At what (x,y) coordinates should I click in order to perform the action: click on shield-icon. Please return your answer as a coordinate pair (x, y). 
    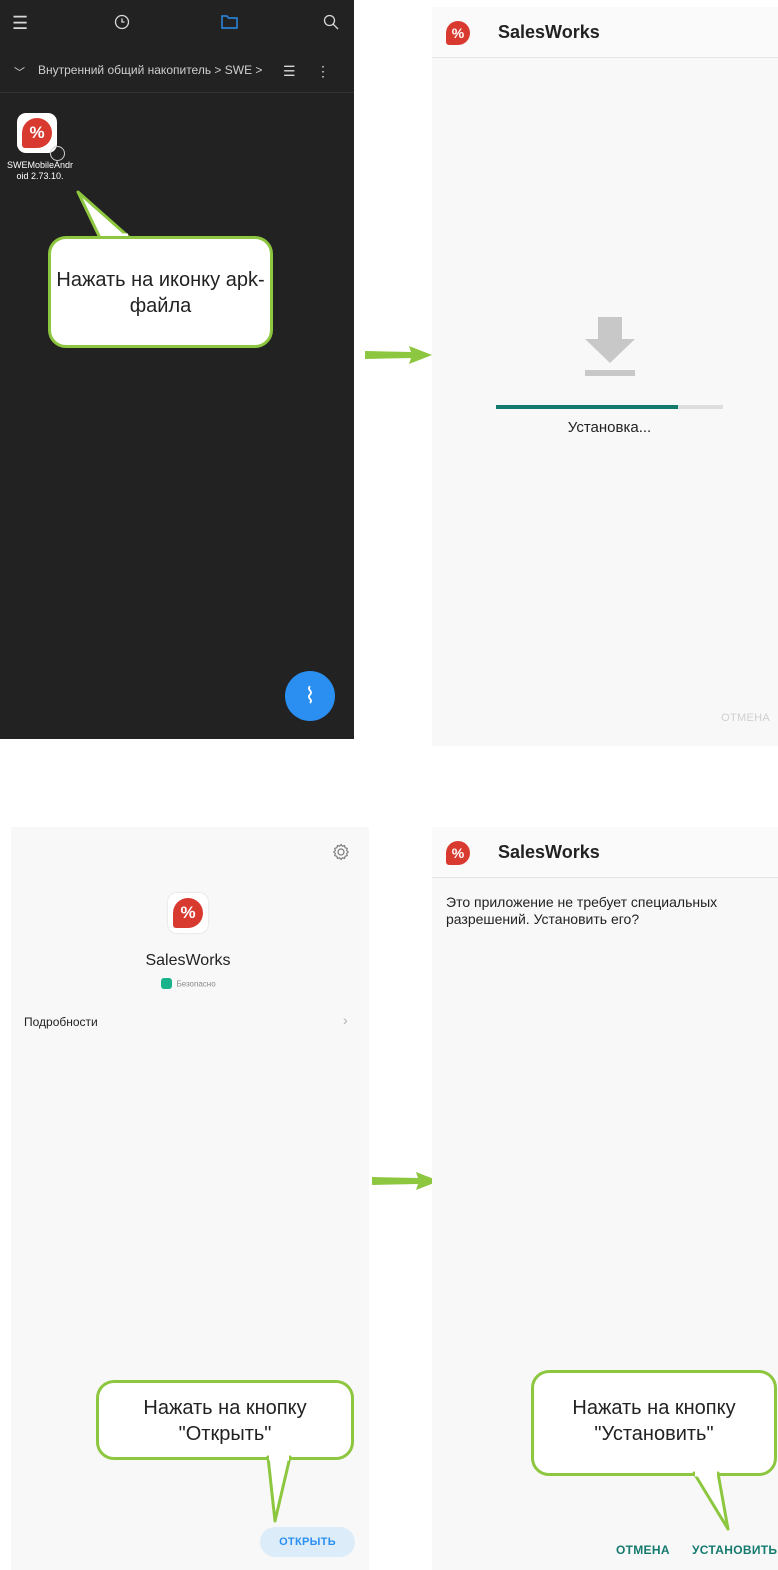
    Looking at the image, I should click on (166, 984).